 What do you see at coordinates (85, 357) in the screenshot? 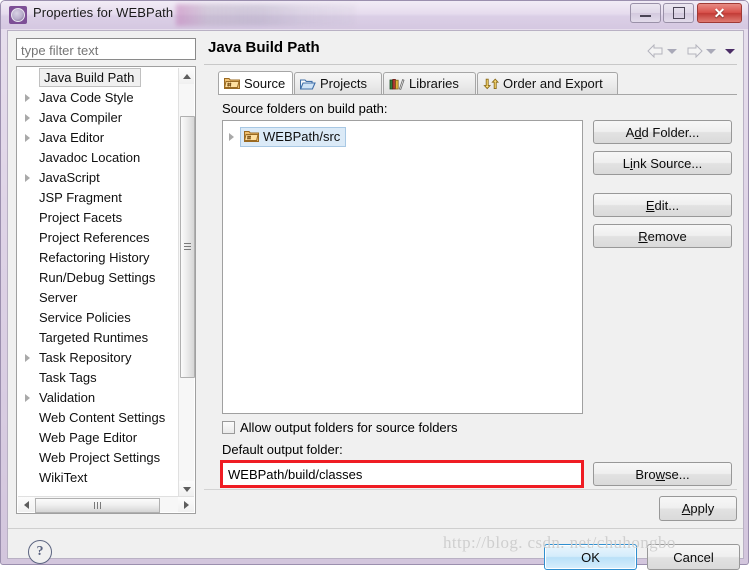
I see `sidebar-item-label: Task Repository` at bounding box center [85, 357].